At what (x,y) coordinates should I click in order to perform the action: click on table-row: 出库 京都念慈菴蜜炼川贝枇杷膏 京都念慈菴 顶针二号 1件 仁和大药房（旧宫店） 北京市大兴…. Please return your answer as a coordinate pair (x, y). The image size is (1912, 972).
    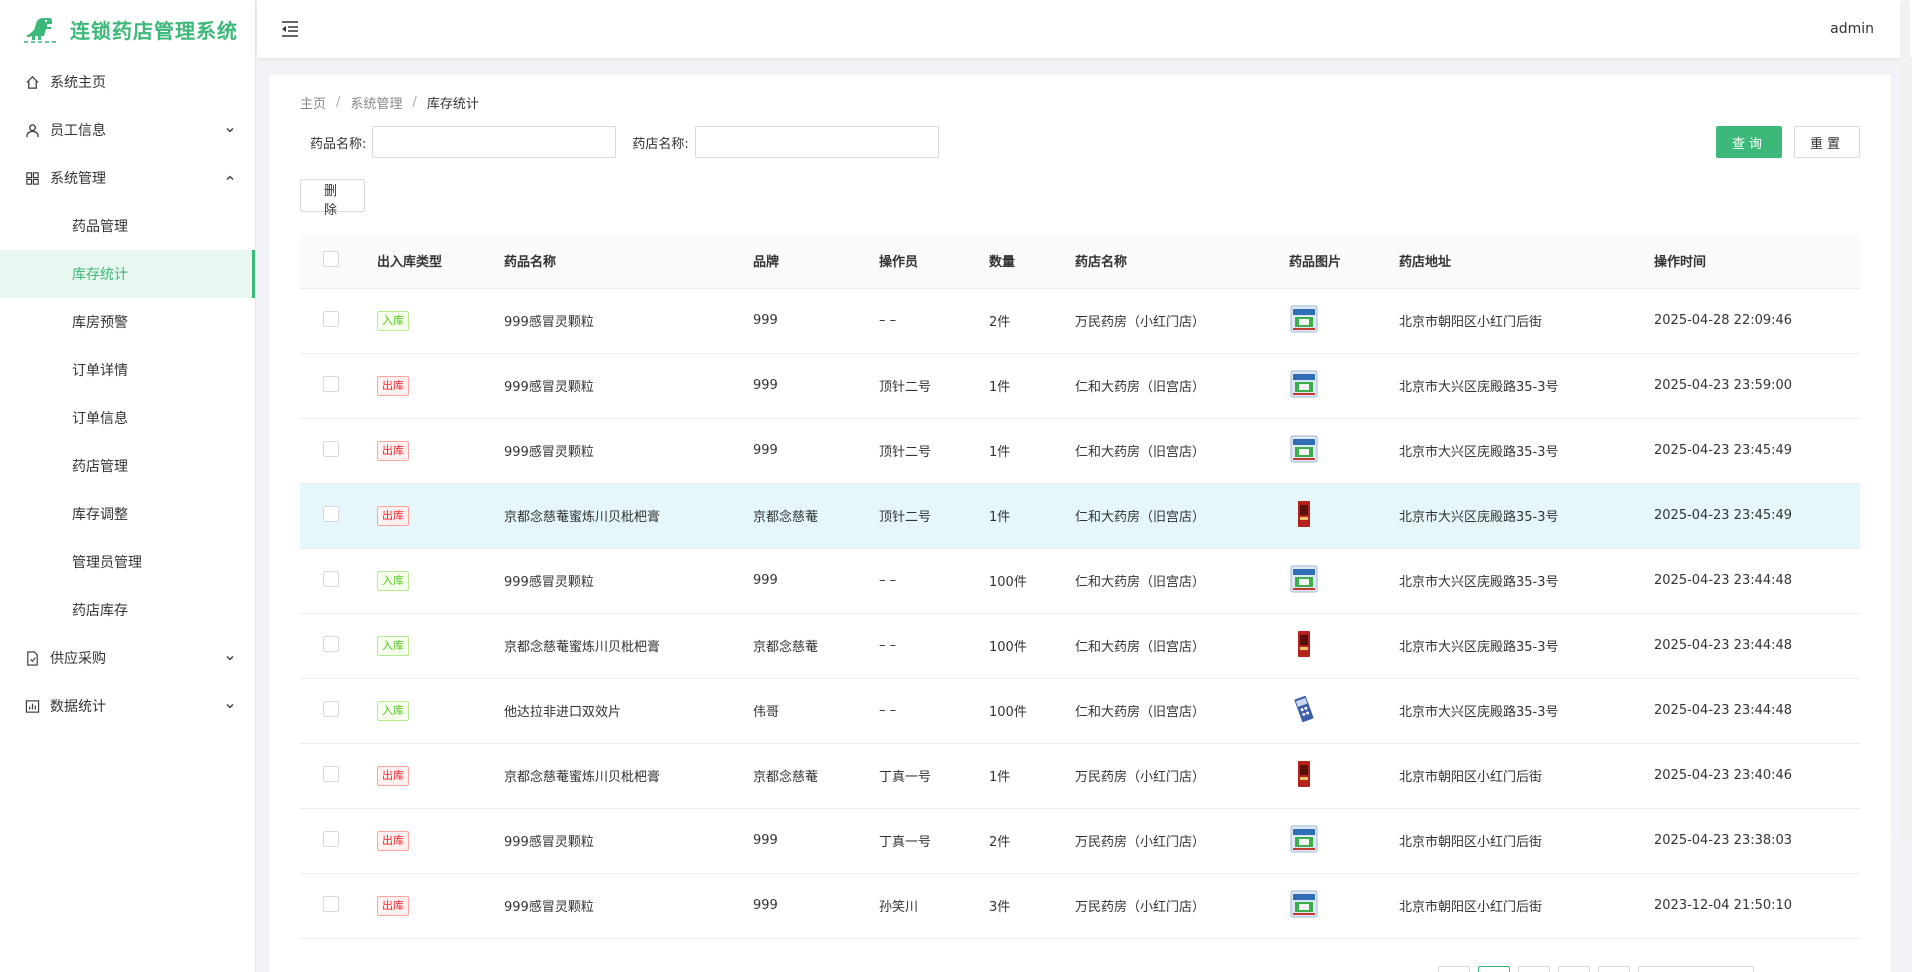
    Looking at the image, I should click on (1080, 516).